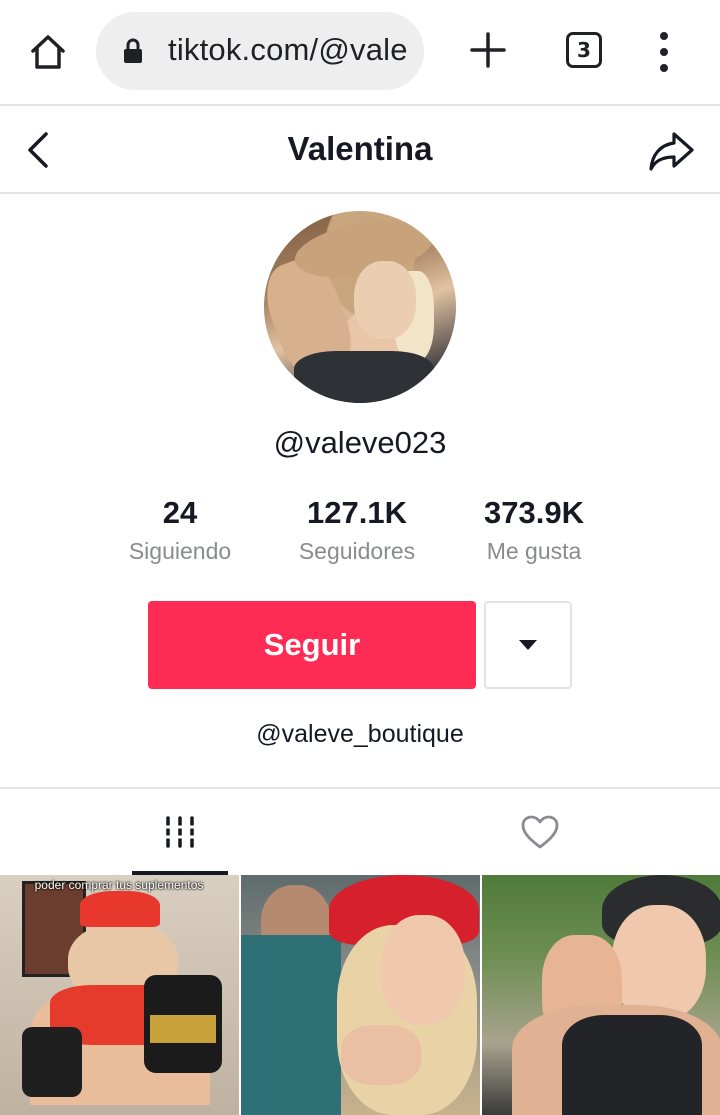  I want to click on profile-tabs, so click(360, 831).